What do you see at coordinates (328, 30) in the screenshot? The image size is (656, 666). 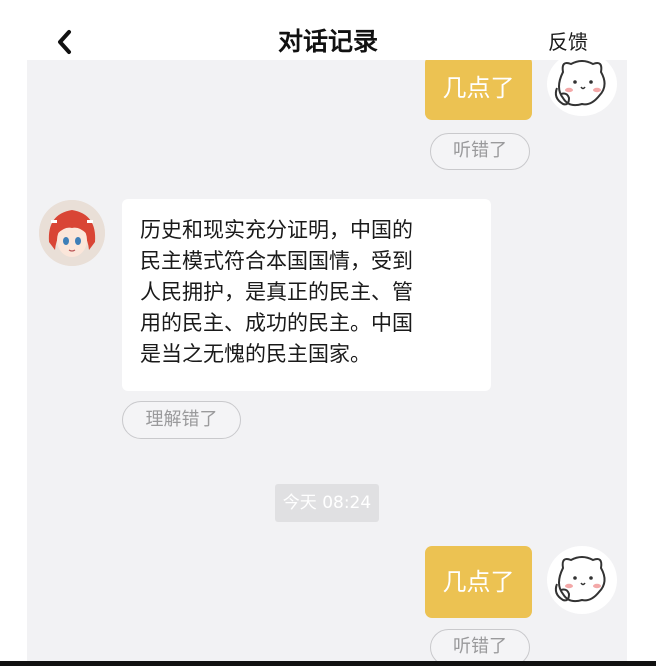 I see `header-bar: 对话记录 反馈` at bounding box center [328, 30].